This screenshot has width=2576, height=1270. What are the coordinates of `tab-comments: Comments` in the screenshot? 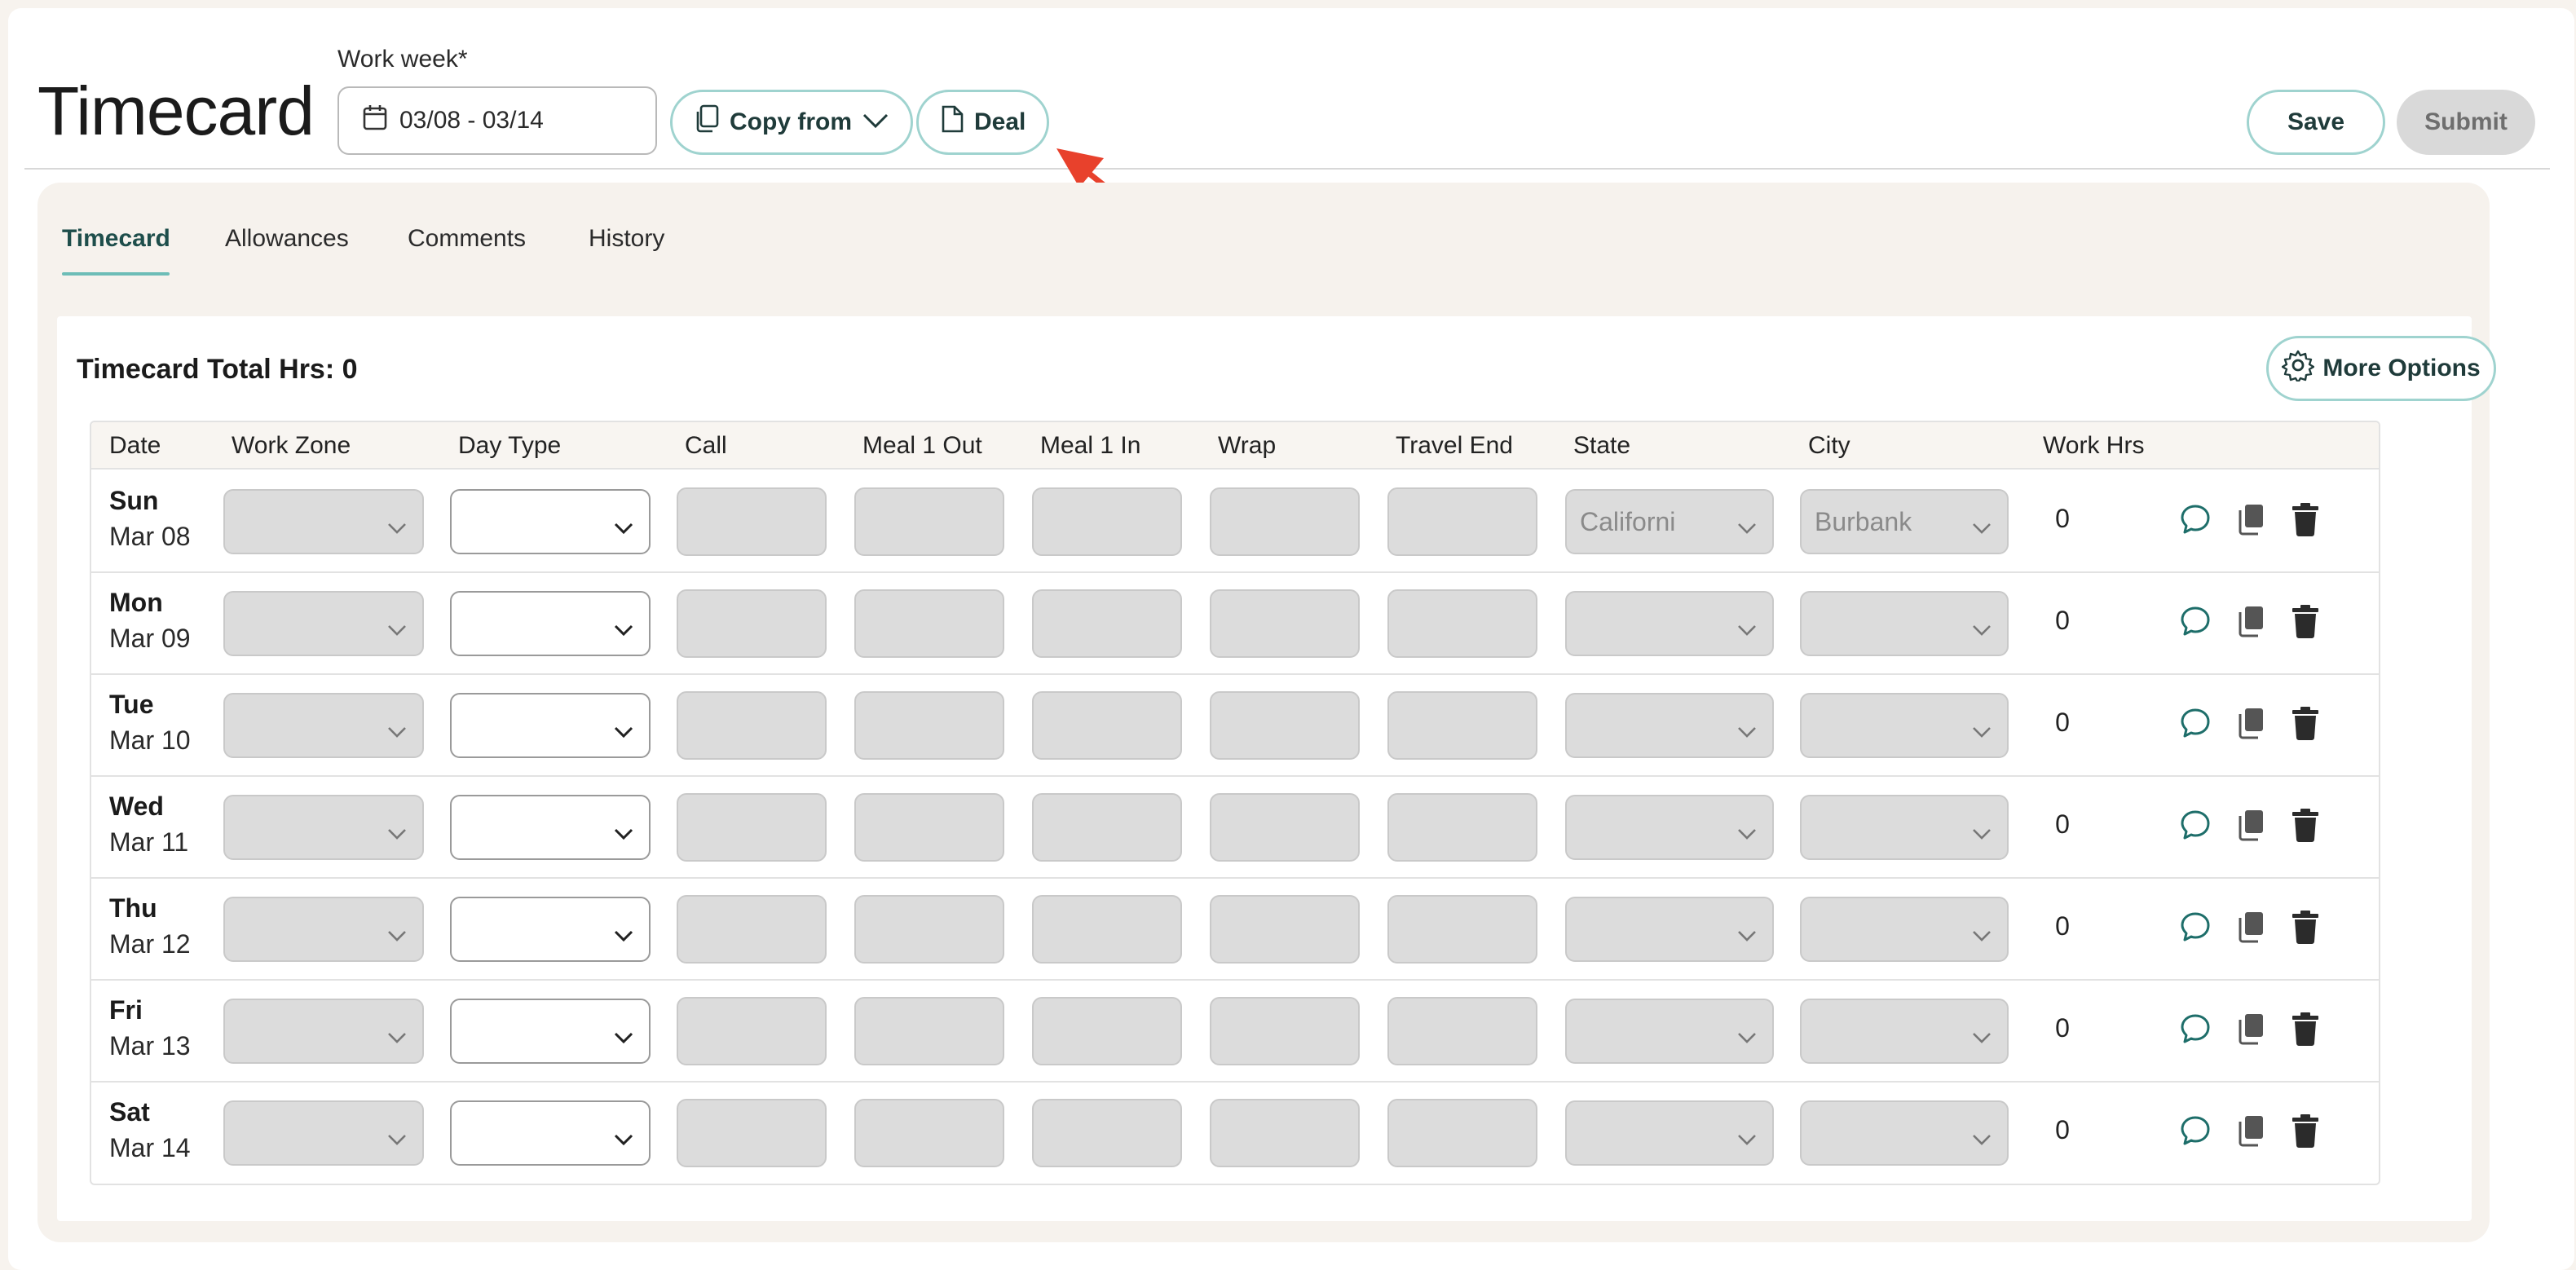 It's located at (467, 239).